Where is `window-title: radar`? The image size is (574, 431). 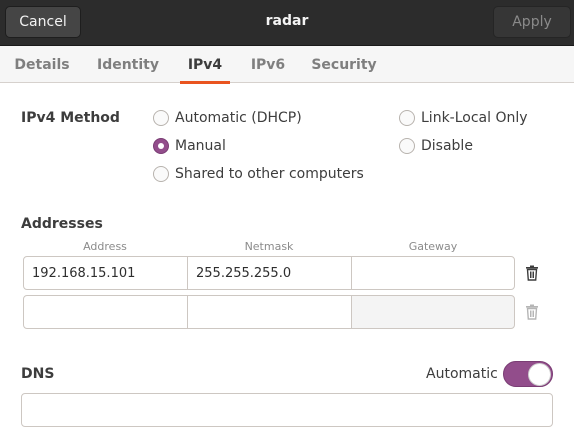 window-title: radar is located at coordinates (287, 21).